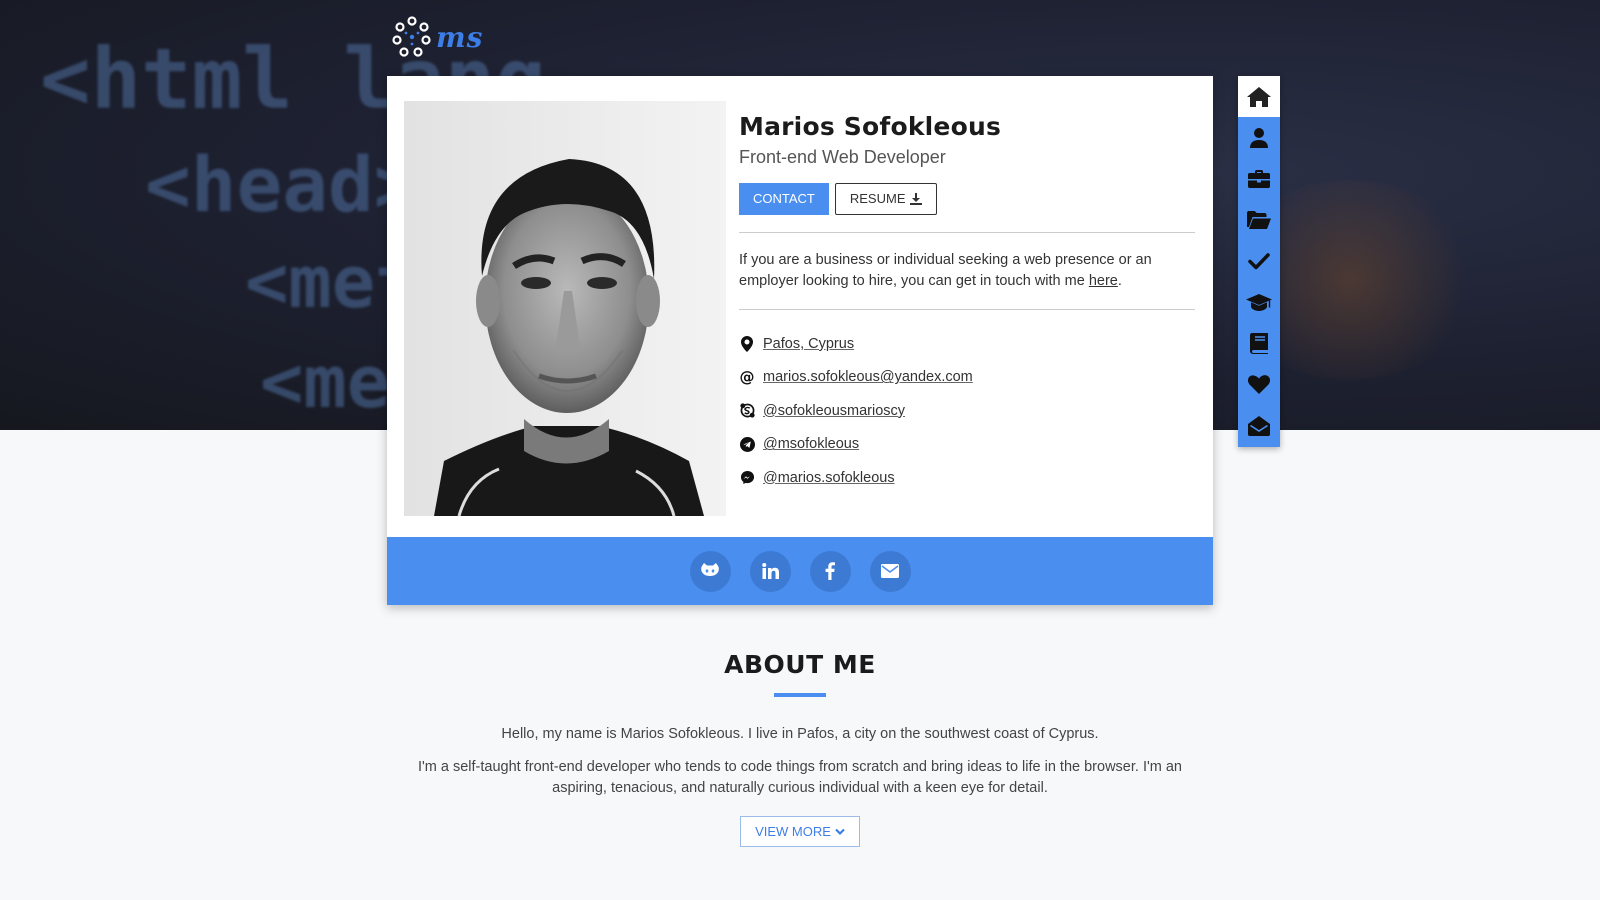  I want to click on book-icon, so click(1259, 344).